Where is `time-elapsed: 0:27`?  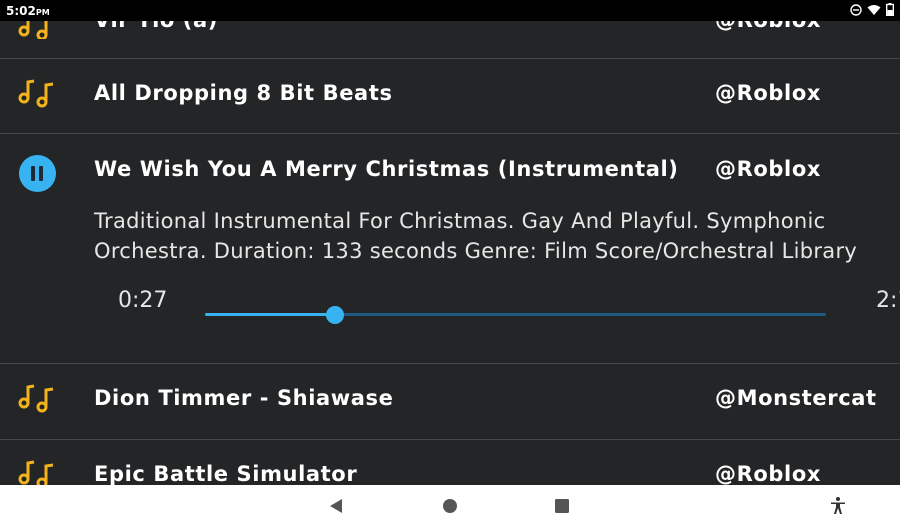 time-elapsed: 0:27 is located at coordinates (143, 300).